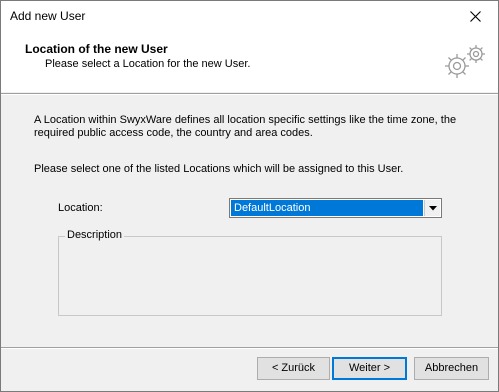 This screenshot has height=392, width=499. Describe the element at coordinates (451, 368) in the screenshot. I see `cancel-button: Abbrechen` at that location.